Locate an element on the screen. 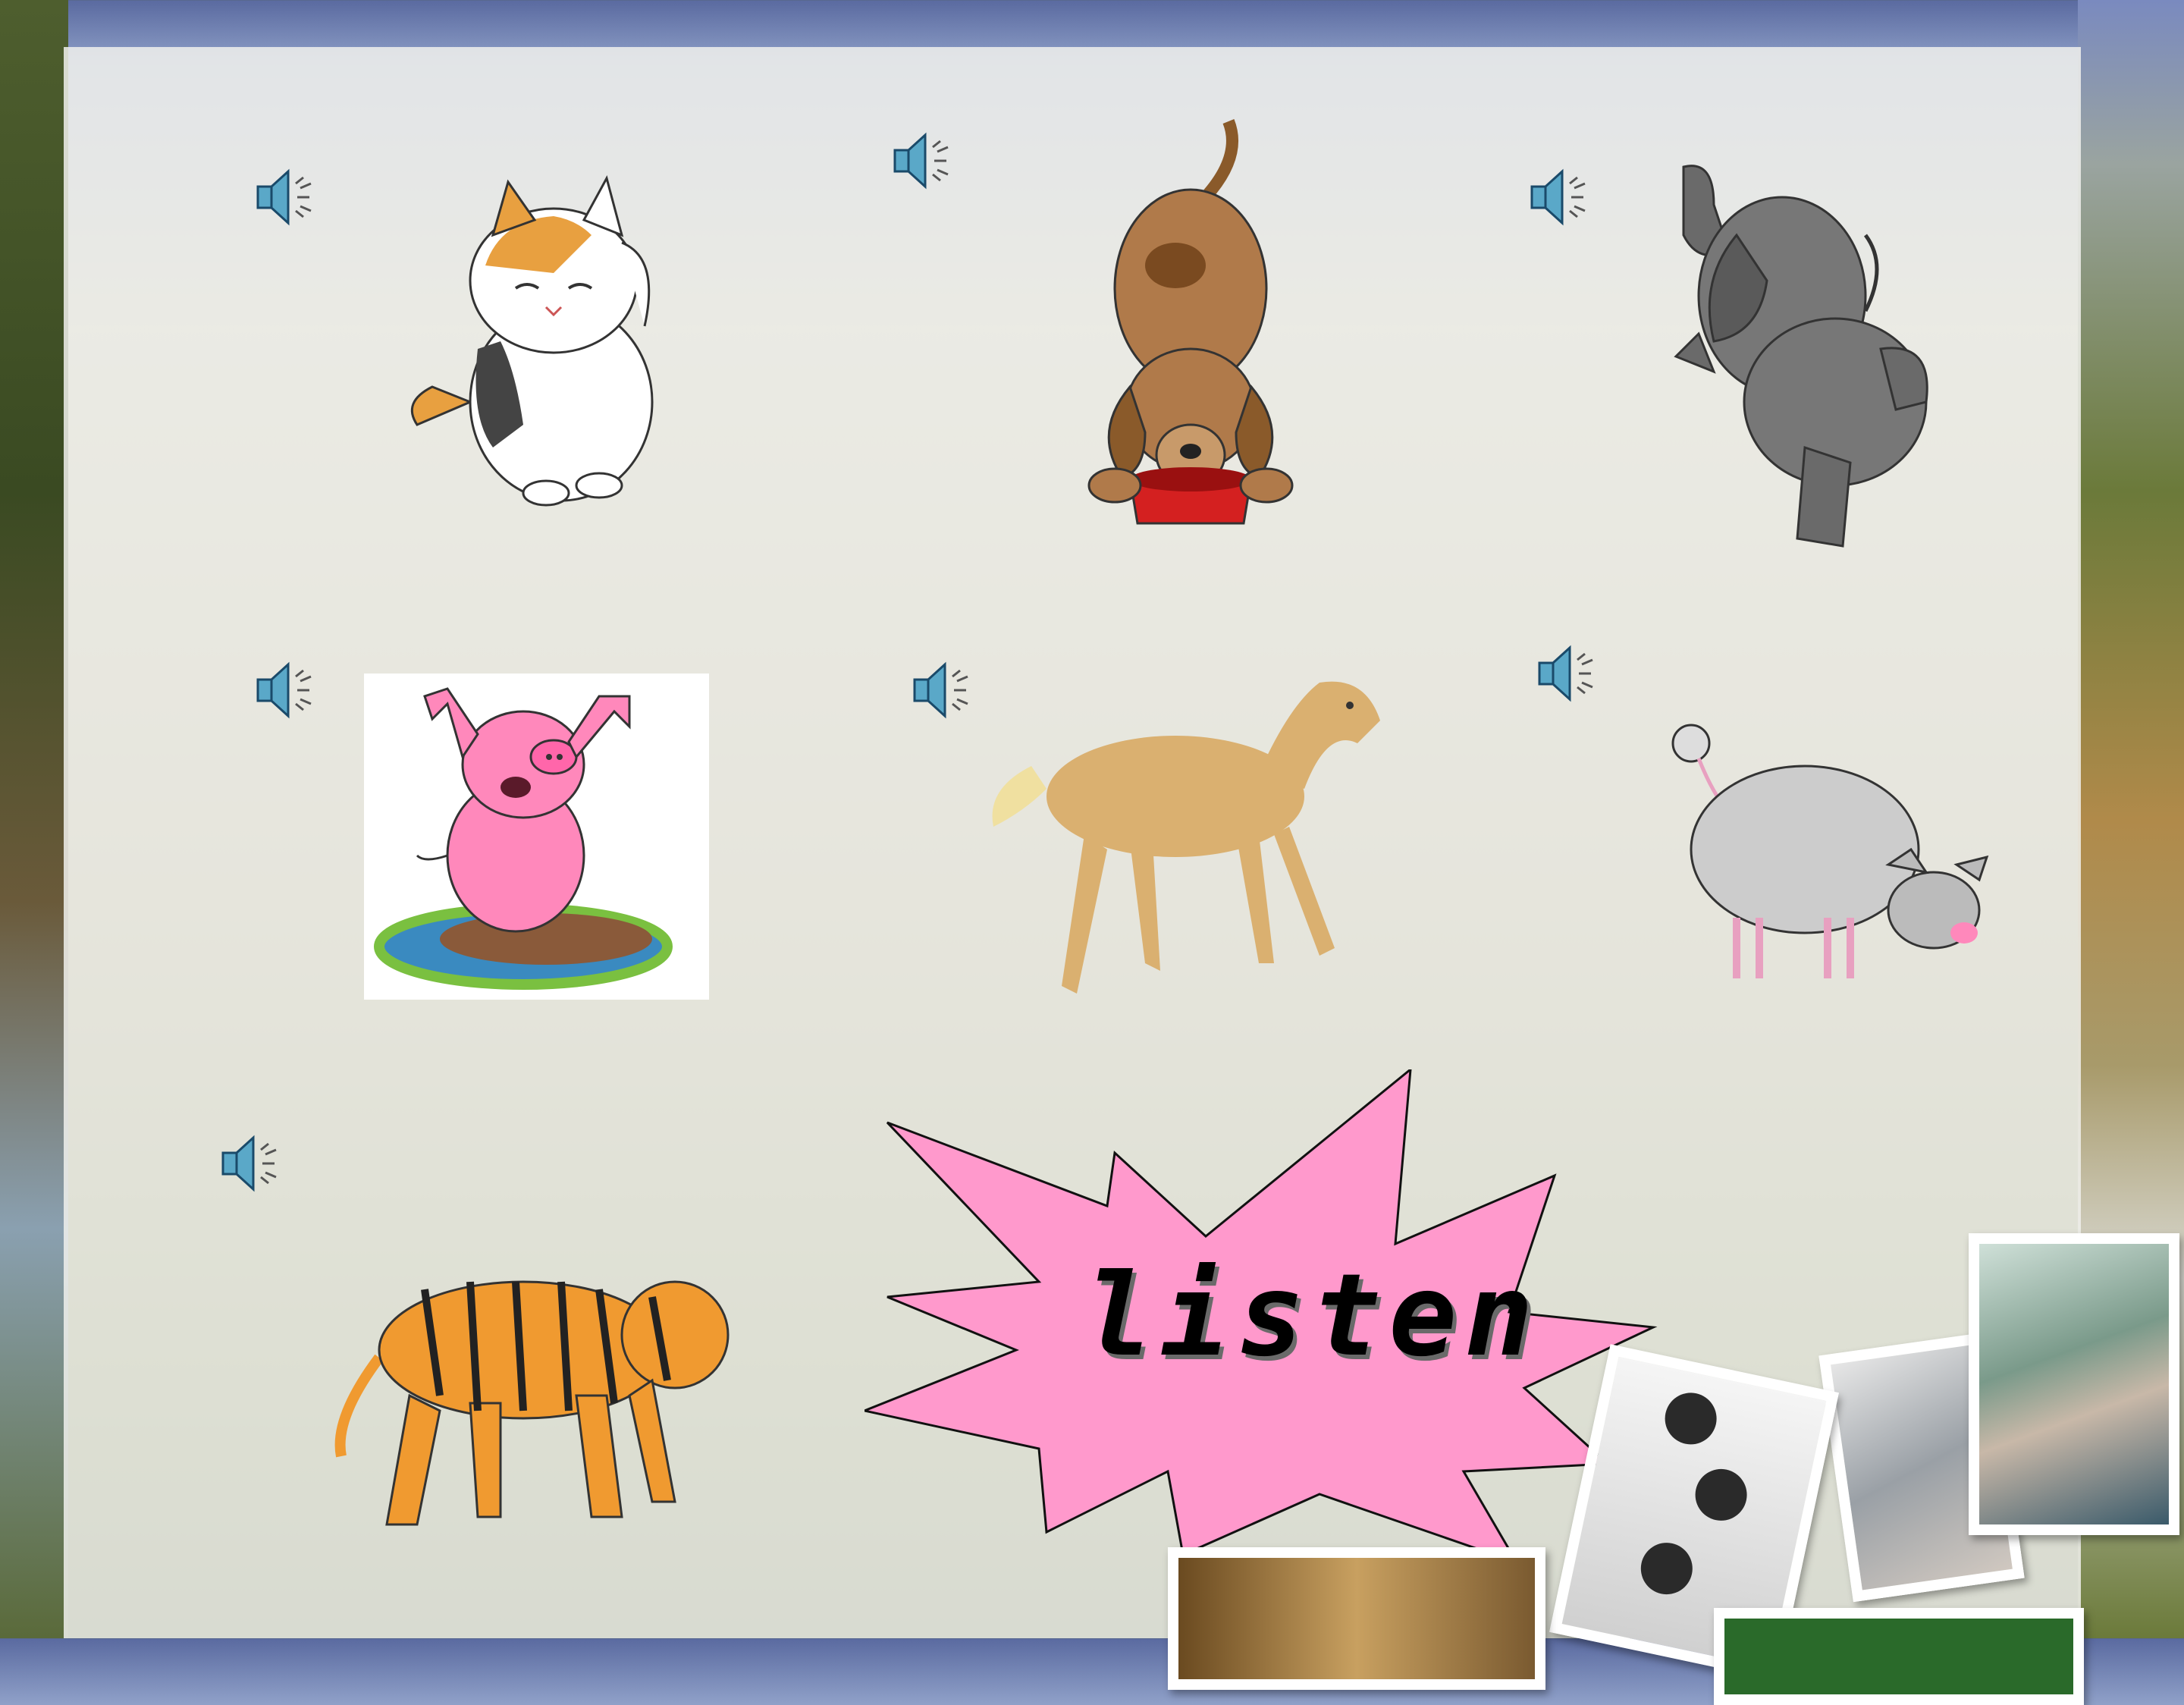 The width and height of the screenshot is (2184, 1705). pig-image is located at coordinates (536, 837).